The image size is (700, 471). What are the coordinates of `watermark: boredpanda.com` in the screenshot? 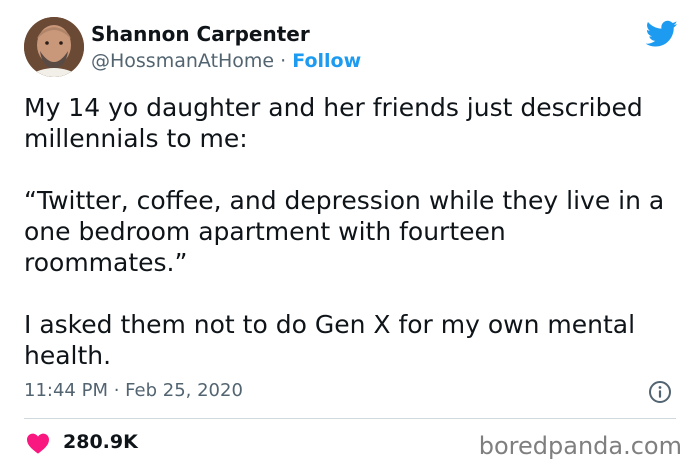 It's located at (580, 446).